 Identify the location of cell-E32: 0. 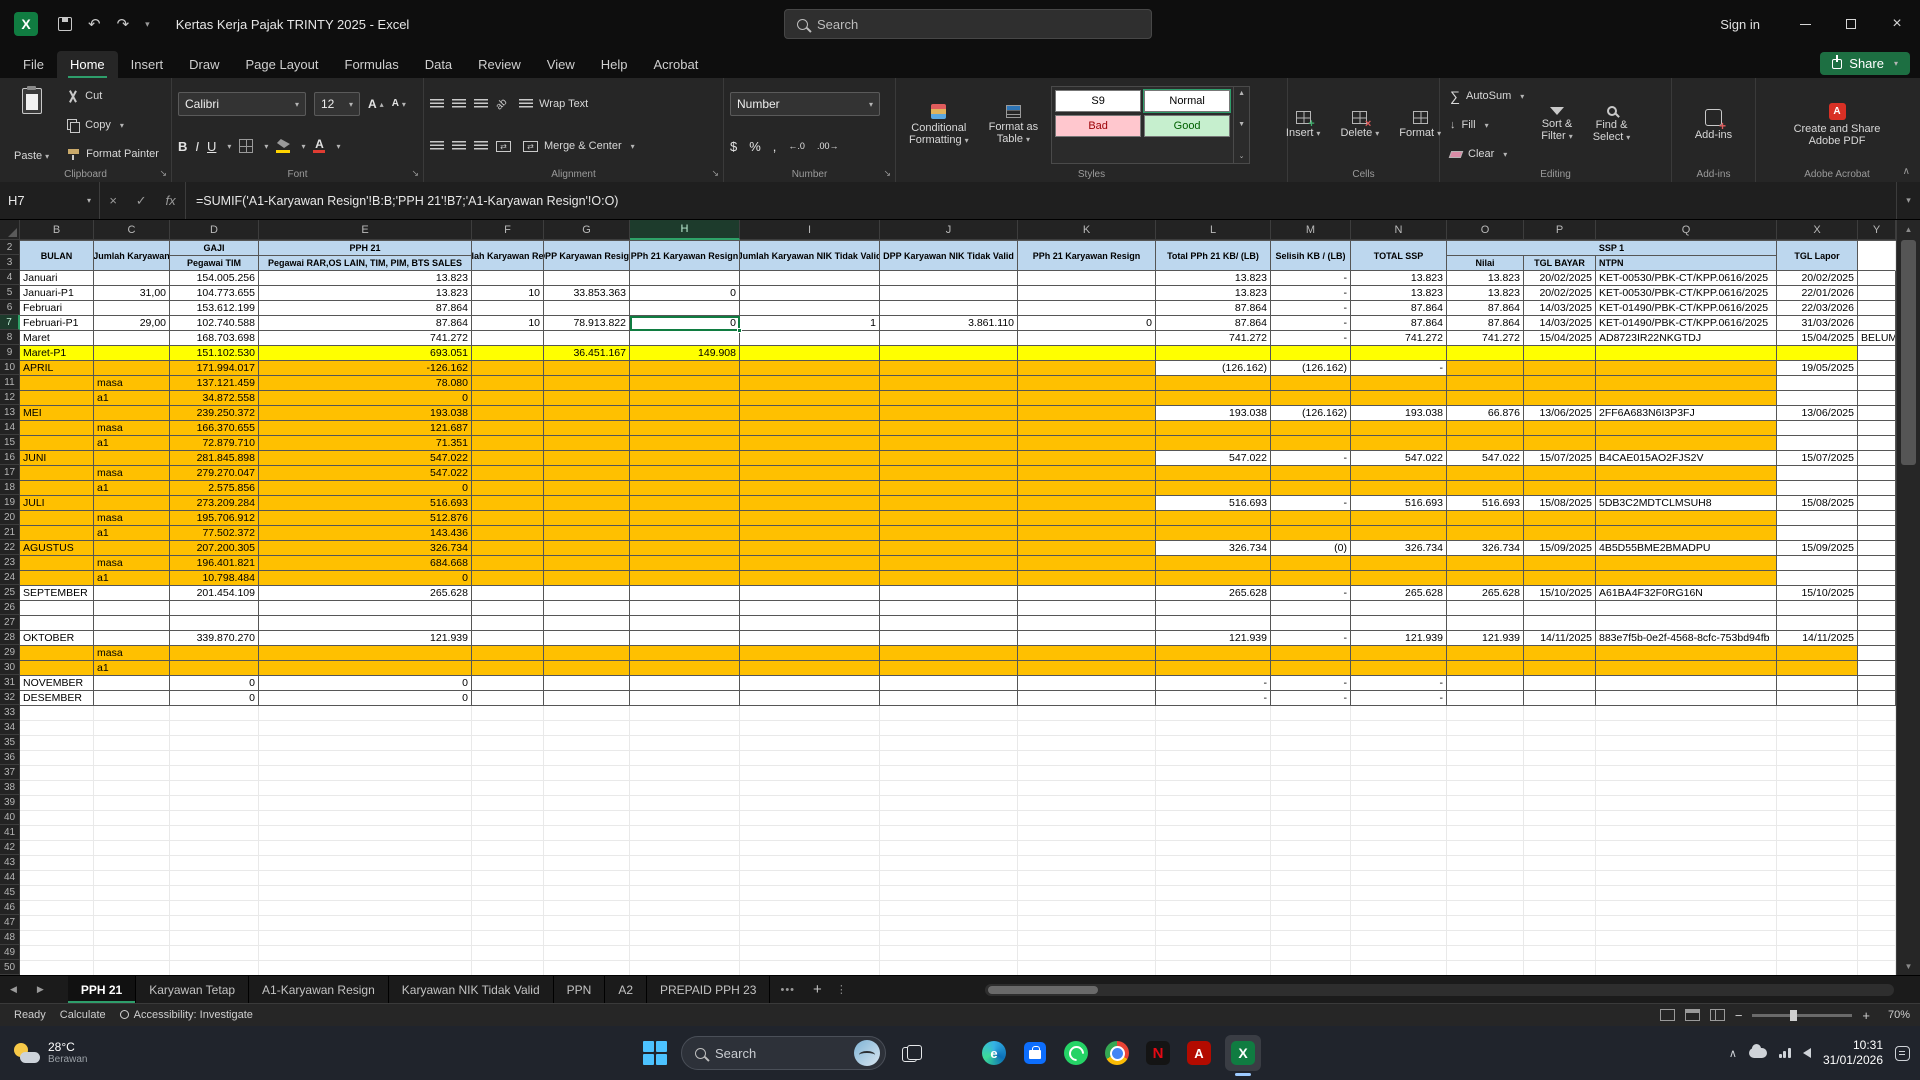
(365, 698).